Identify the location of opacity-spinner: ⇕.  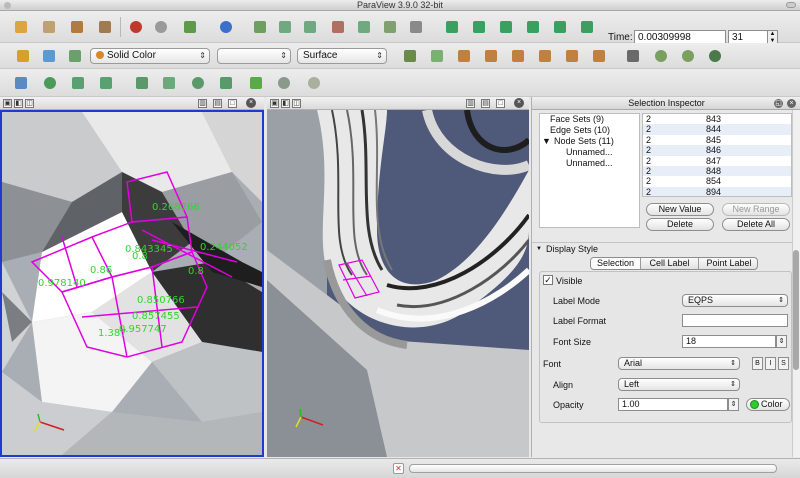
(733, 404).